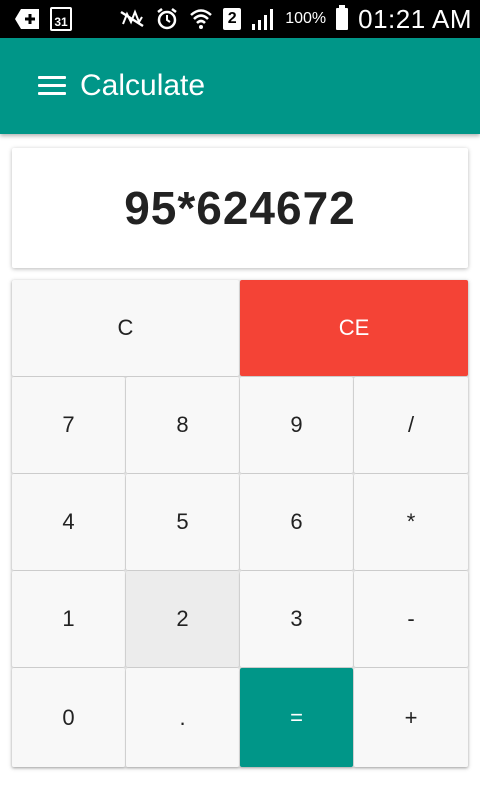 This screenshot has width=480, height=800. What do you see at coordinates (182, 425) in the screenshot?
I see `key-8: 8` at bounding box center [182, 425].